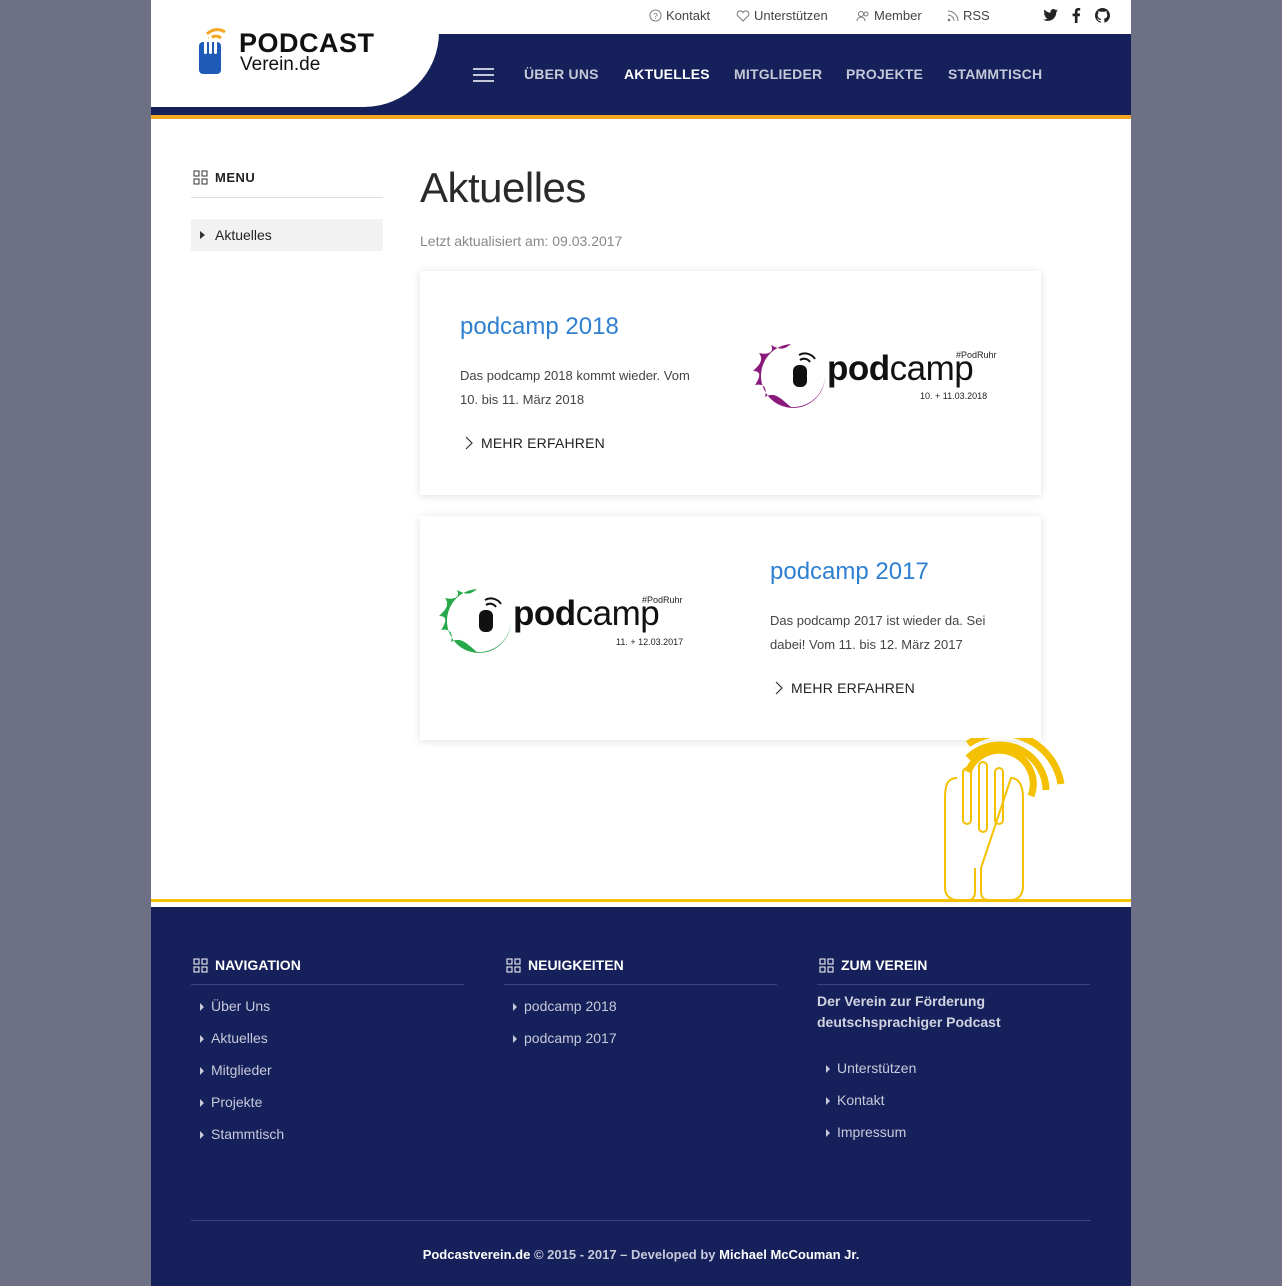 This screenshot has width=1282, height=1286. Describe the element at coordinates (884, 965) in the screenshot. I see `footer-heading-label: ZUM VEREIN` at that location.